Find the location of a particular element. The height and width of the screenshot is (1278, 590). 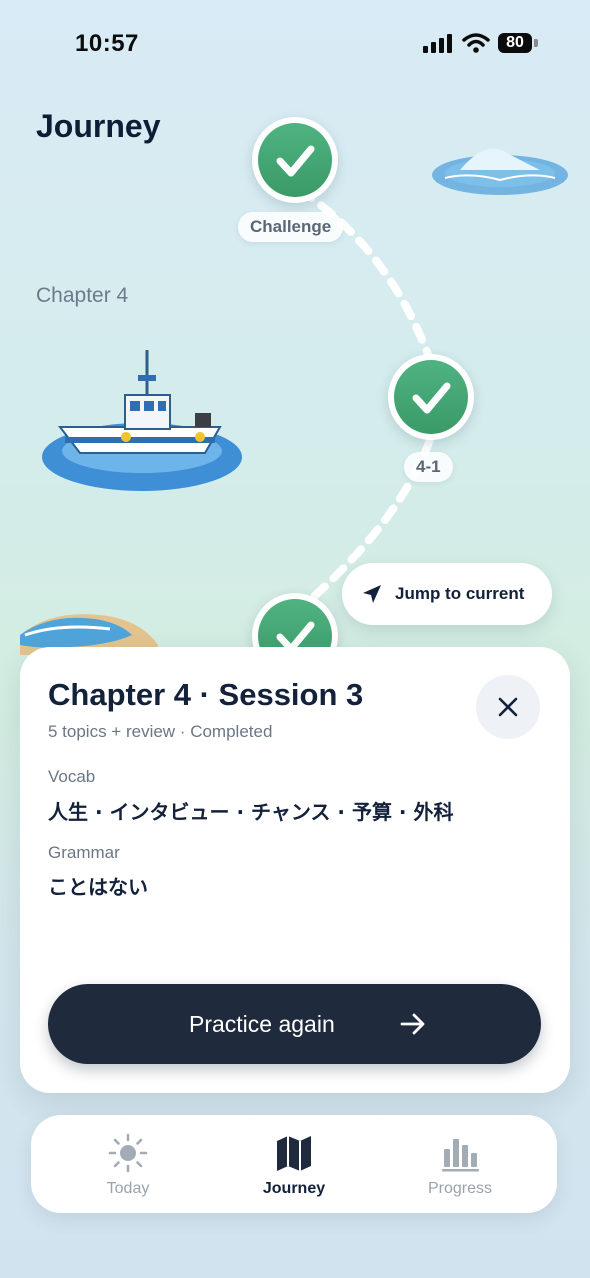

vocab-value: 人生 · インタビュー · チャンス · 予算 · 外科 is located at coordinates (251, 812).